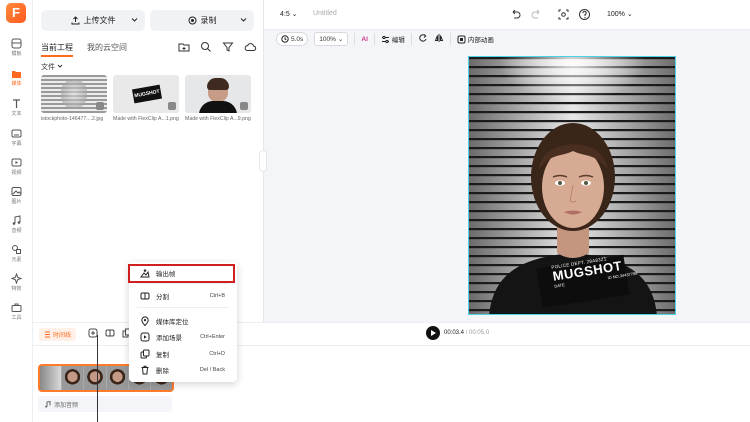 This screenshot has height=422, width=750. Describe the element at coordinates (183, 370) in the screenshot. I see `menu-item-delete: 删除 Del / Back` at that location.